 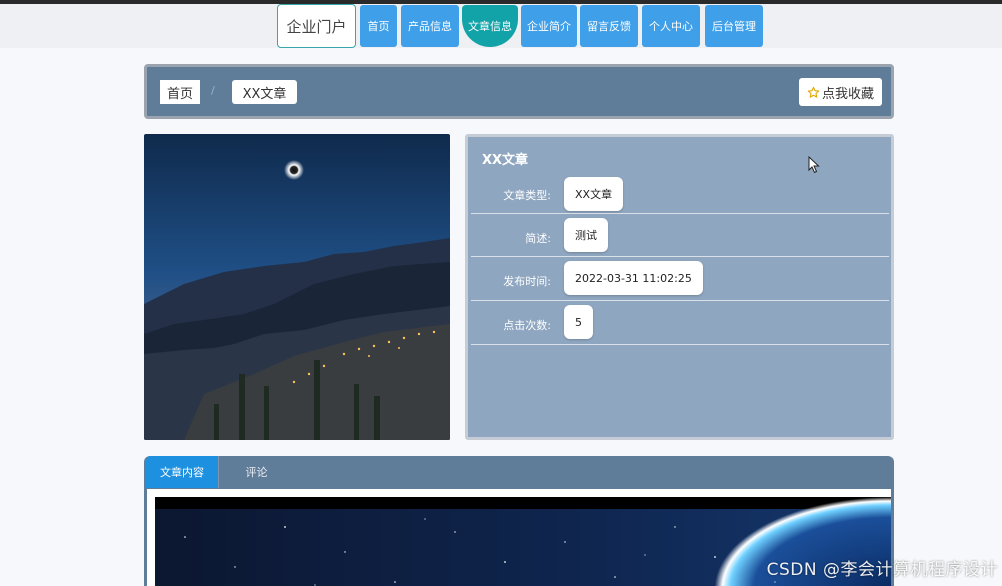 What do you see at coordinates (680, 194) in the screenshot?
I see `detail-row-type: 文章类型: XX文章` at bounding box center [680, 194].